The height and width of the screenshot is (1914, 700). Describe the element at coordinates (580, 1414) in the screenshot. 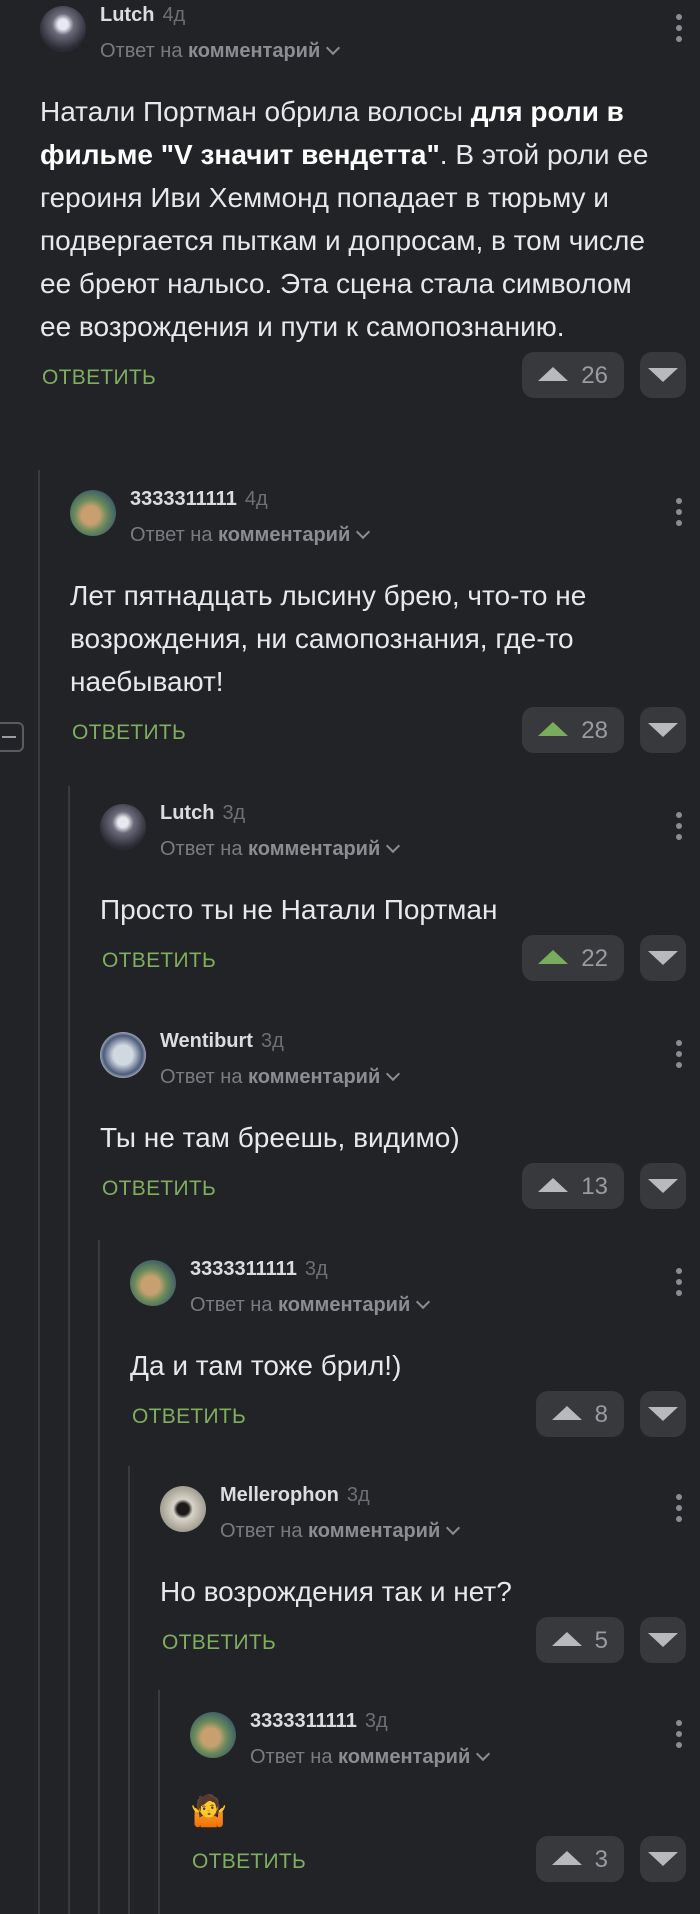

I see `upvote-button: 8` at that location.